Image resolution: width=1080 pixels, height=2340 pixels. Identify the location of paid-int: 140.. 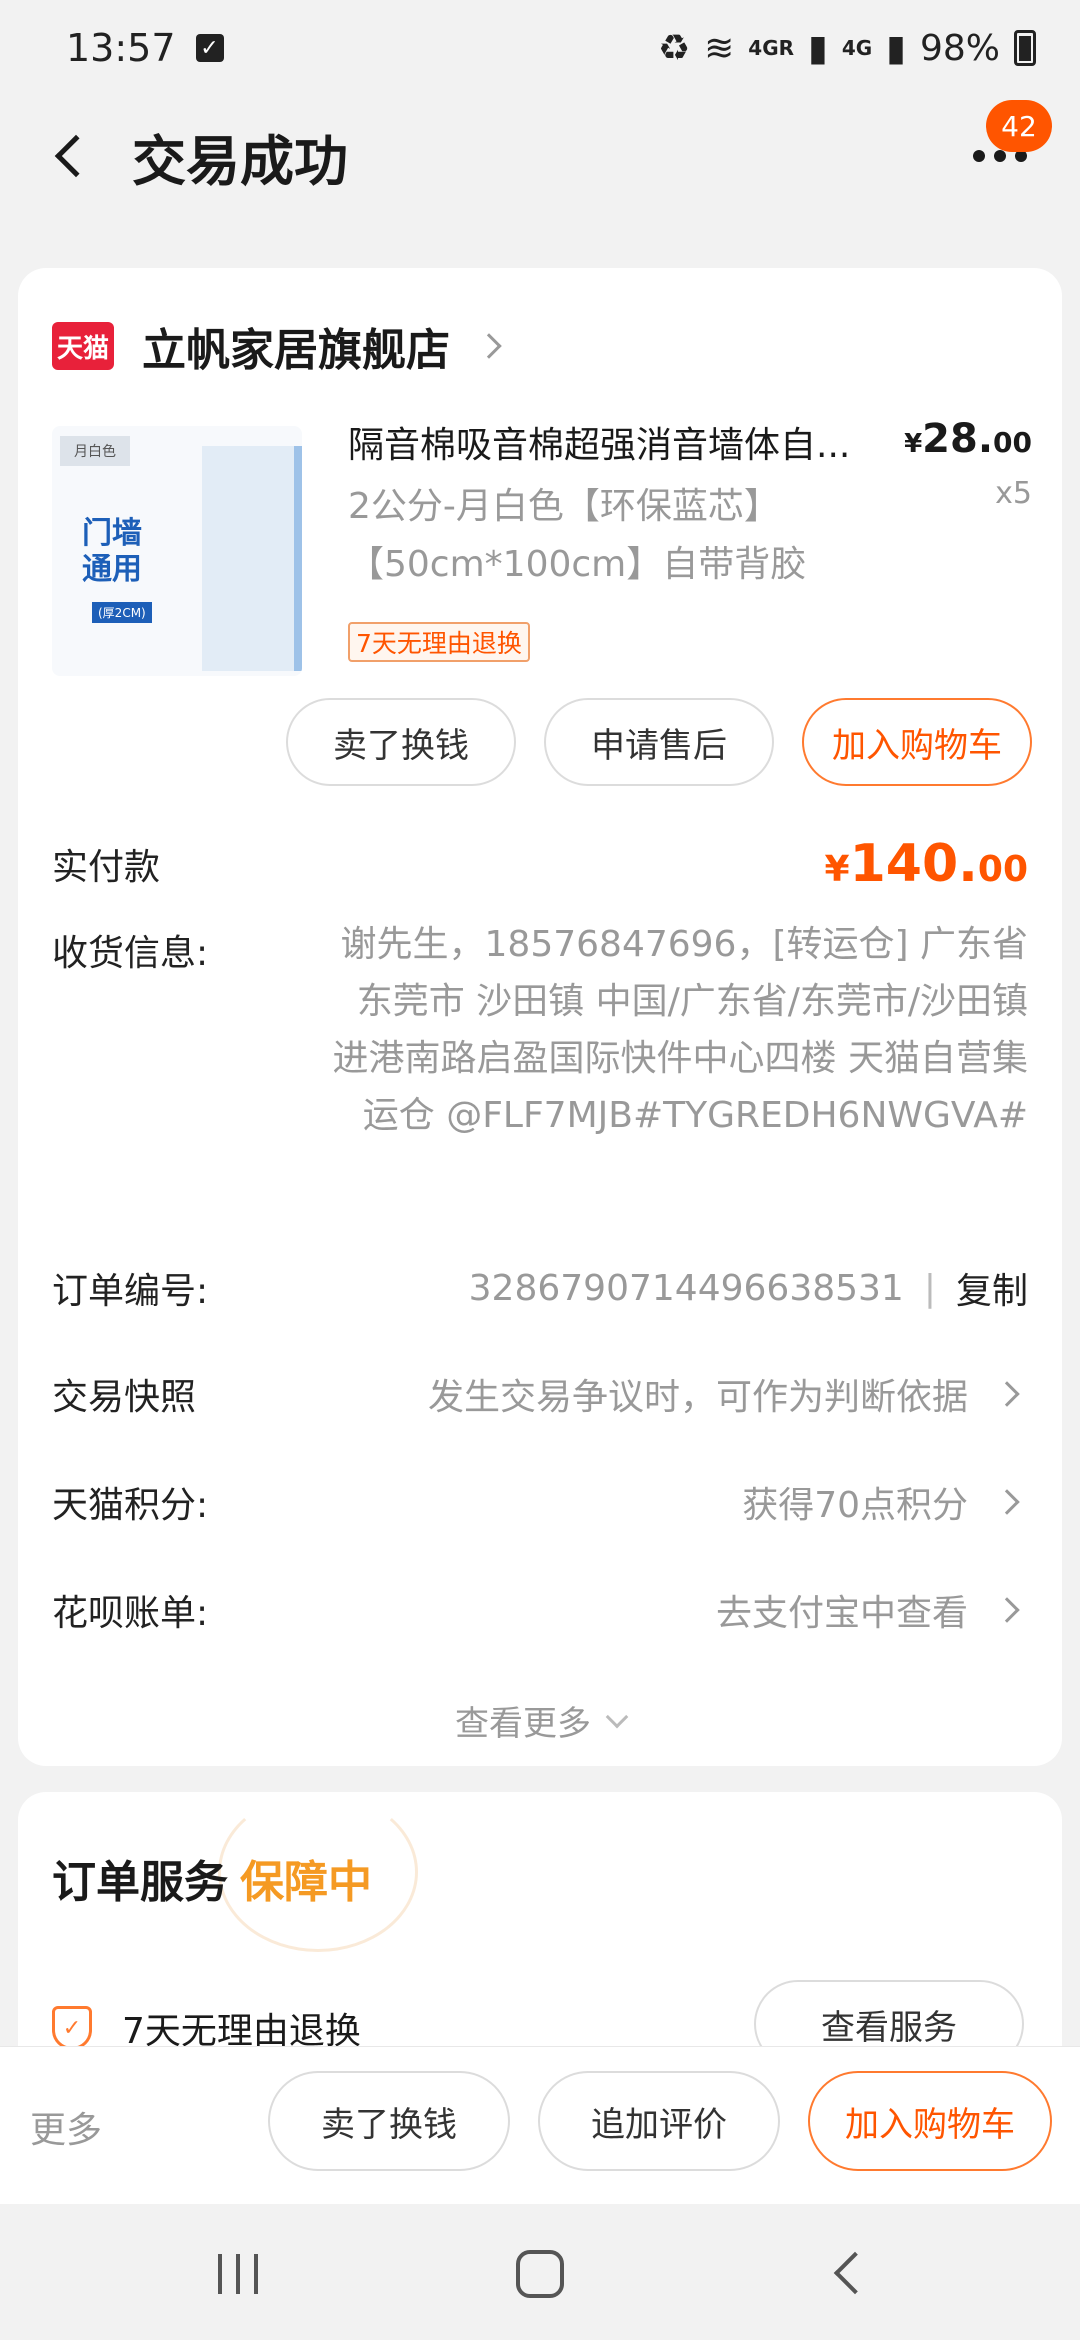
(913, 864).